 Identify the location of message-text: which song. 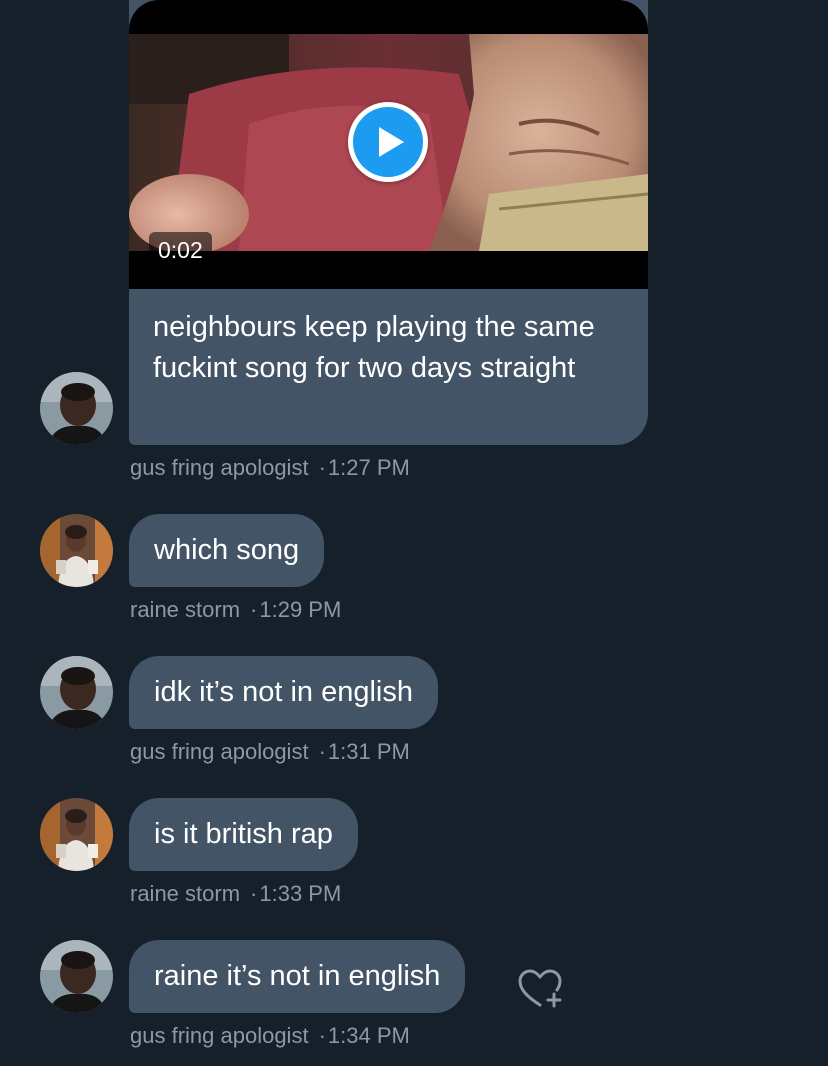
(227, 550).